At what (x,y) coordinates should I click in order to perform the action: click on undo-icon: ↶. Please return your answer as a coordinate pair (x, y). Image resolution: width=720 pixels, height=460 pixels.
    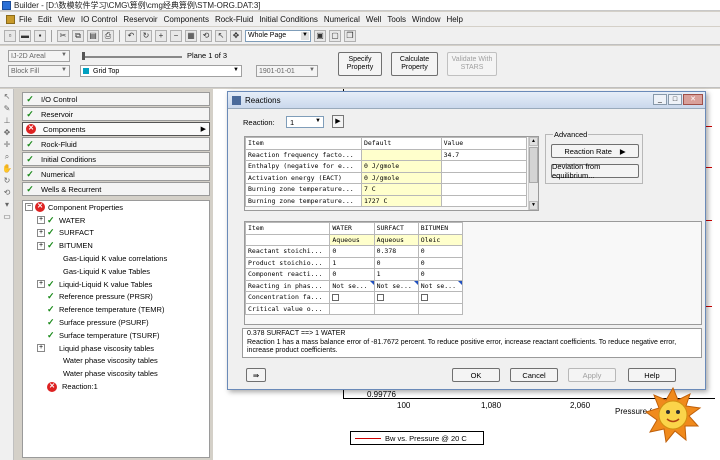
    Looking at the image, I should click on (131, 35).